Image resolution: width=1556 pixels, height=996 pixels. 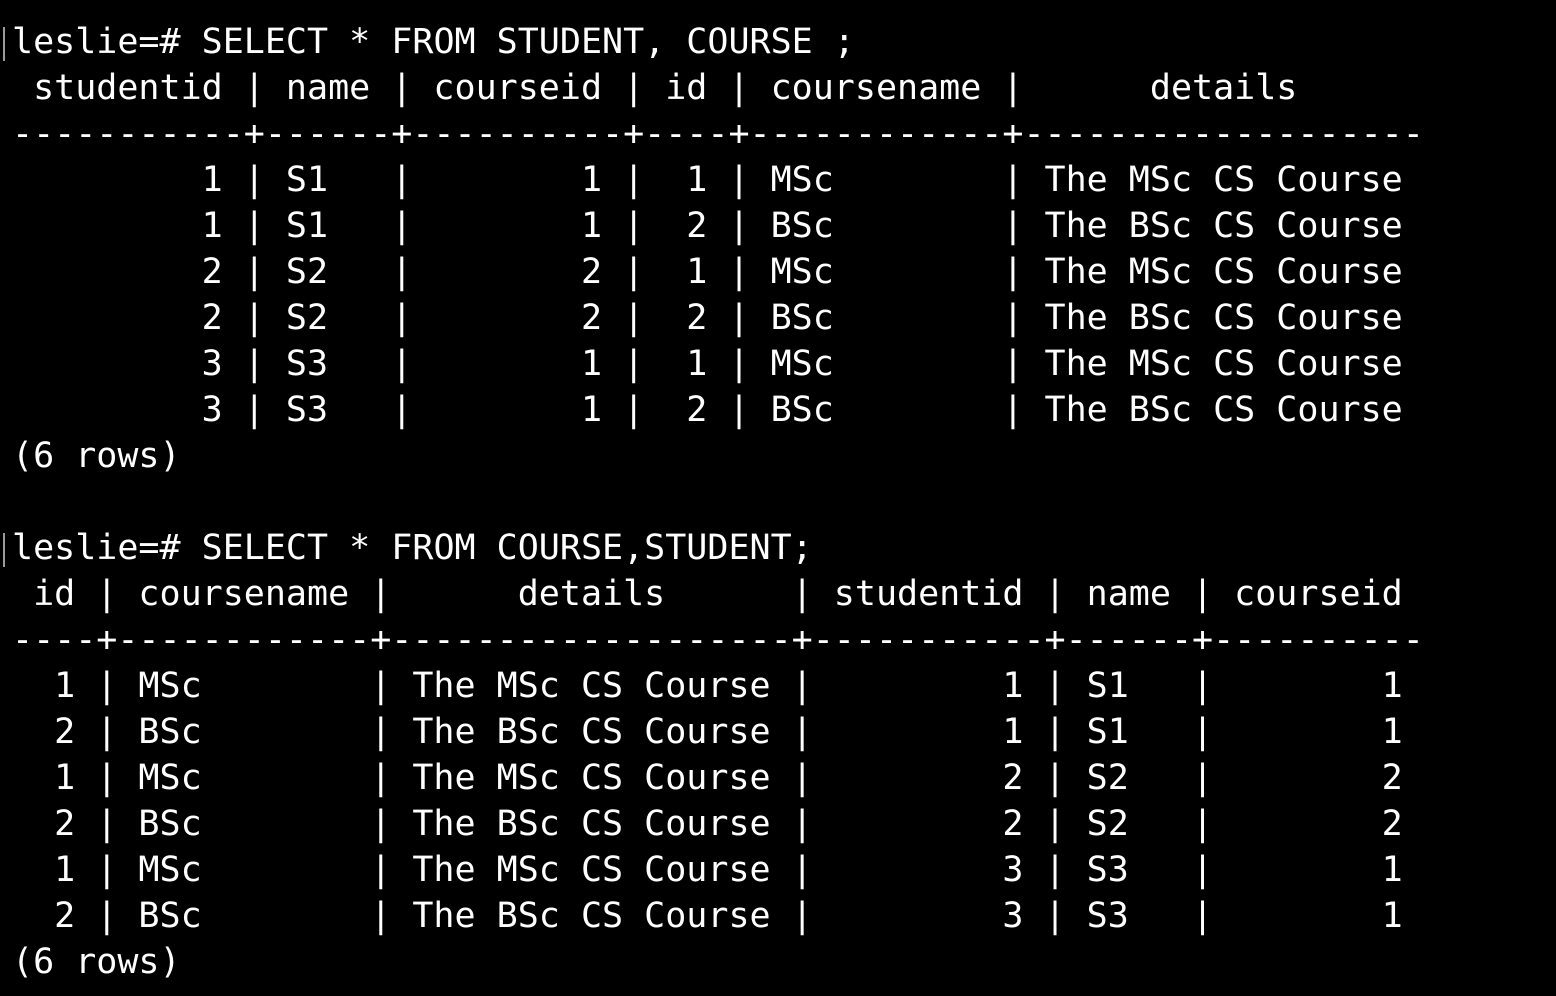 I want to click on table-row: 2 | S2 | 2 | 2 | BSc | The BSc CS Course, so click(x=707, y=318).